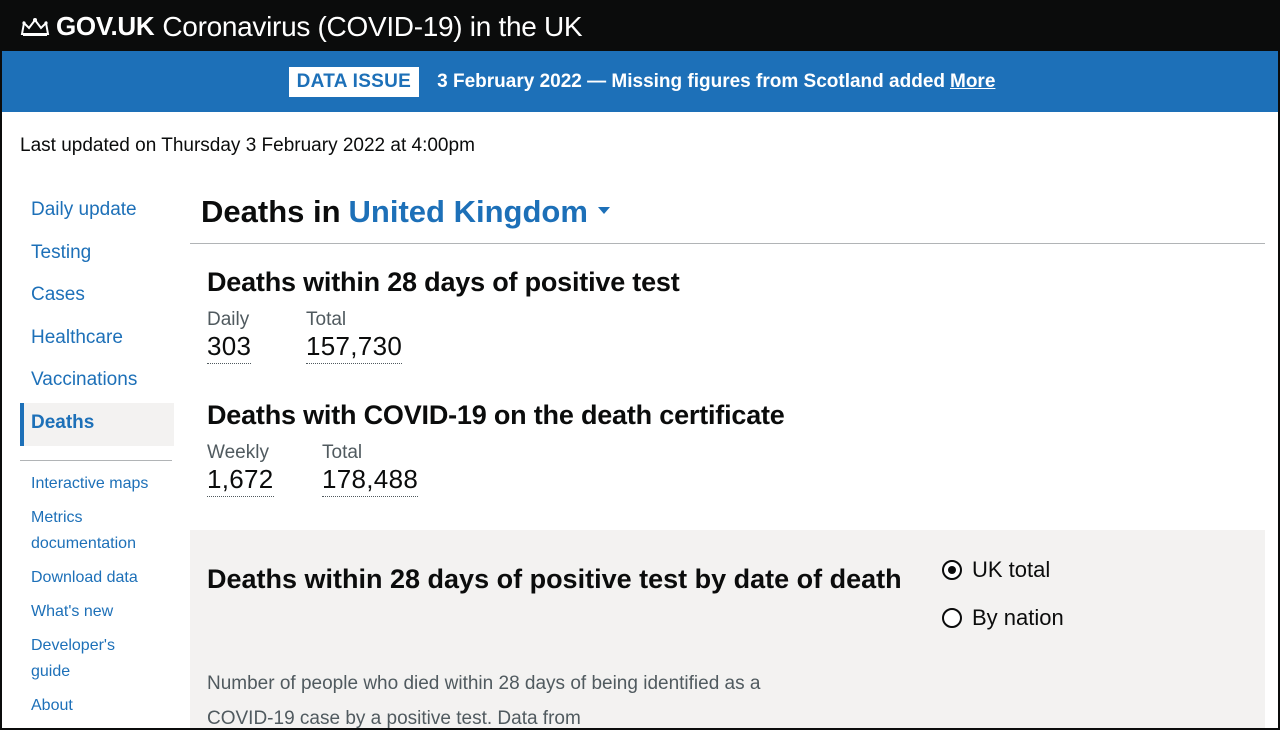 The height and width of the screenshot is (730, 1280). Describe the element at coordinates (35, 26) in the screenshot. I see `crown-icon` at that location.